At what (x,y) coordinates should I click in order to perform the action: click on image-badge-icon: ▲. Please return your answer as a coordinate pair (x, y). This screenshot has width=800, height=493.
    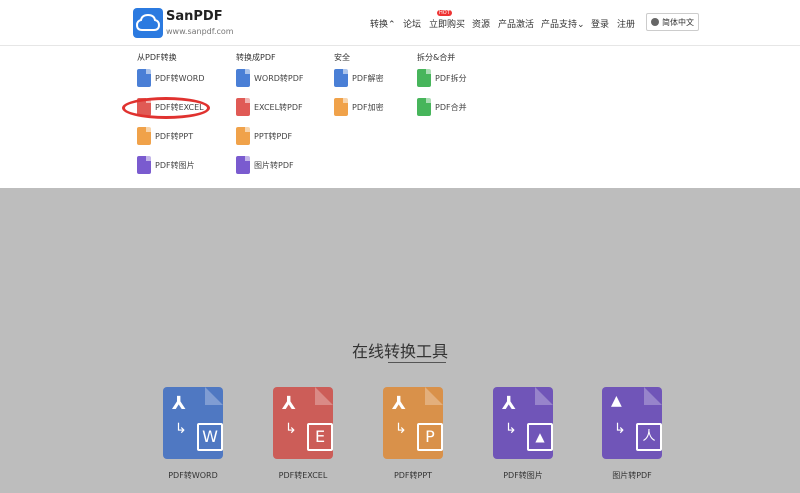
    Looking at the image, I should click on (540, 437).